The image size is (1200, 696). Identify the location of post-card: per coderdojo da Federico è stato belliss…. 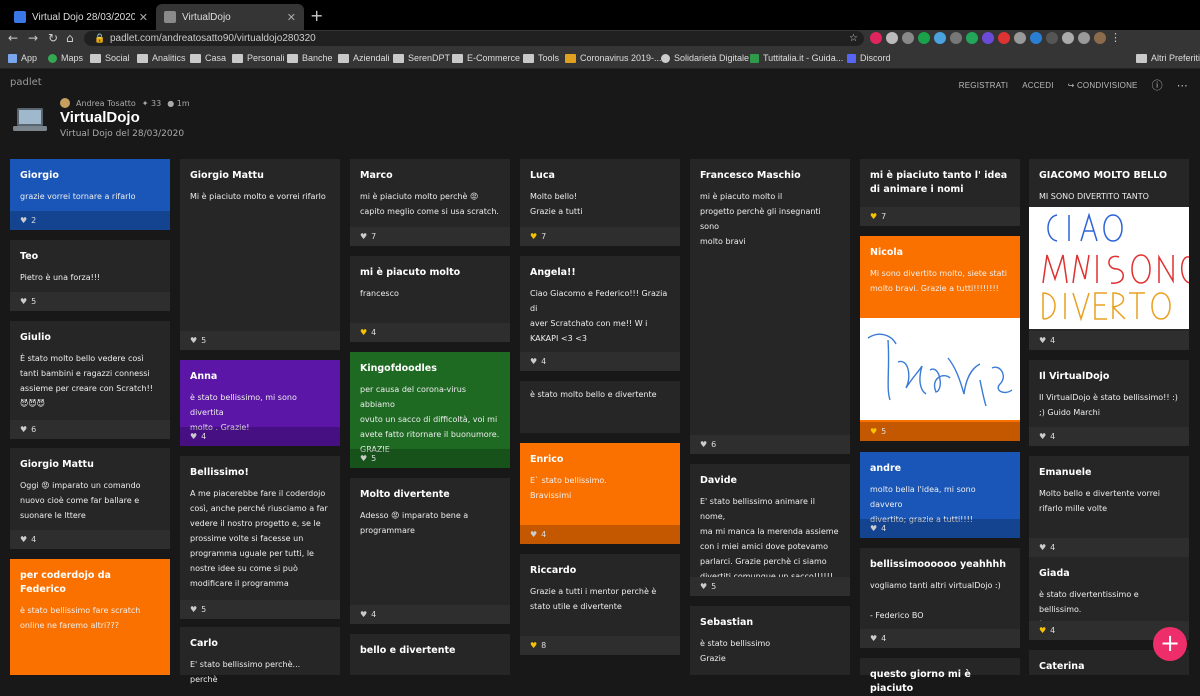
(90, 617).